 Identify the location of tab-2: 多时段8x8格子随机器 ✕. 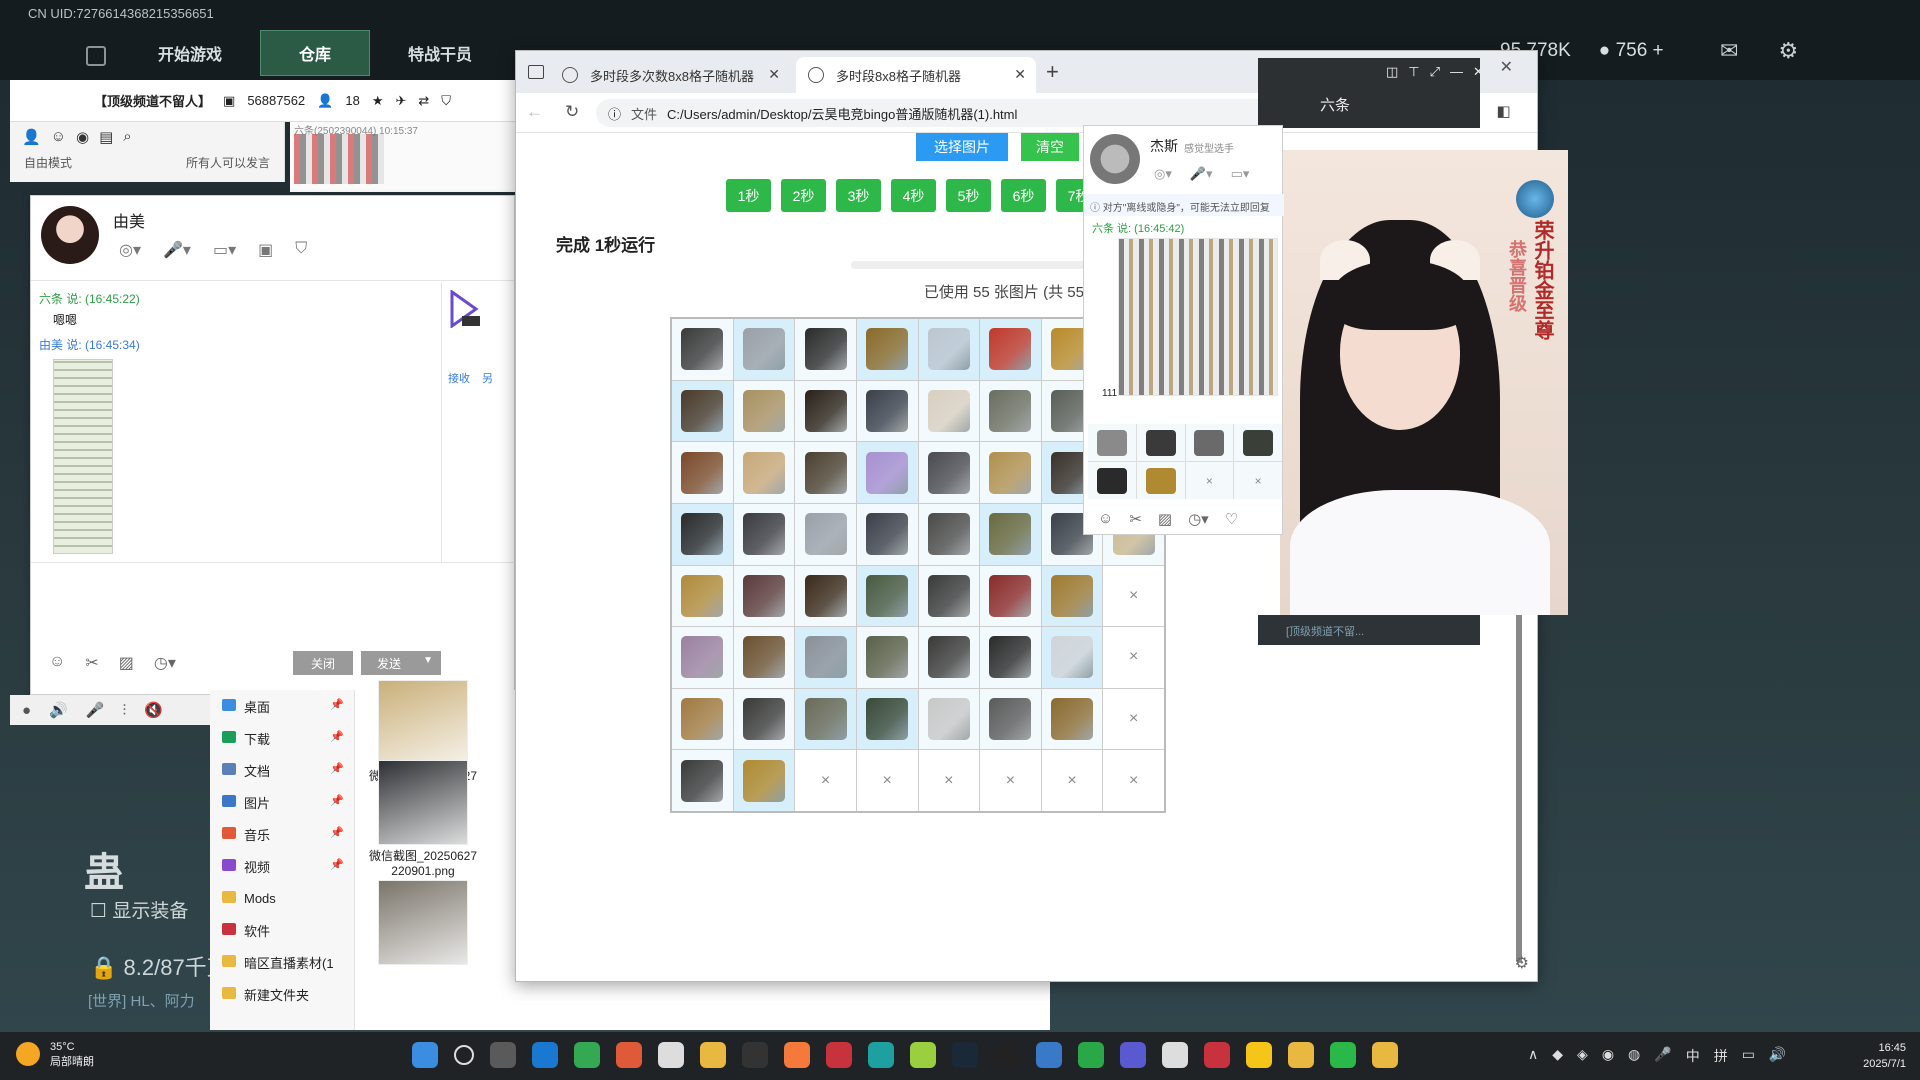
(916, 75).